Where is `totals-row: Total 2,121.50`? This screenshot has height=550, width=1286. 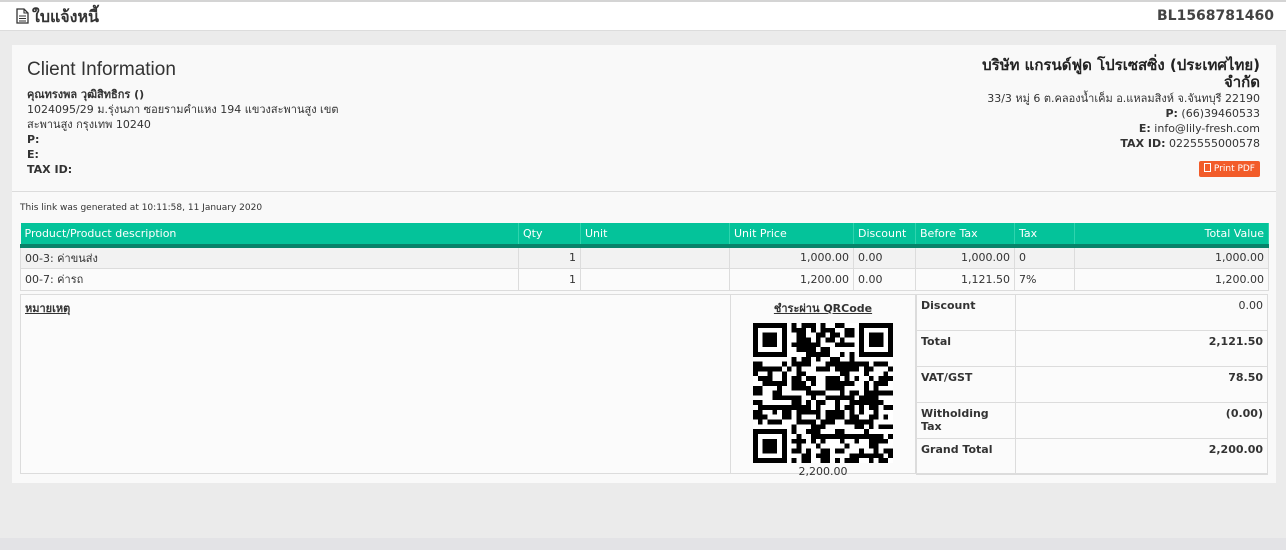
totals-row: Total 2,121.50 is located at coordinates (1092, 348).